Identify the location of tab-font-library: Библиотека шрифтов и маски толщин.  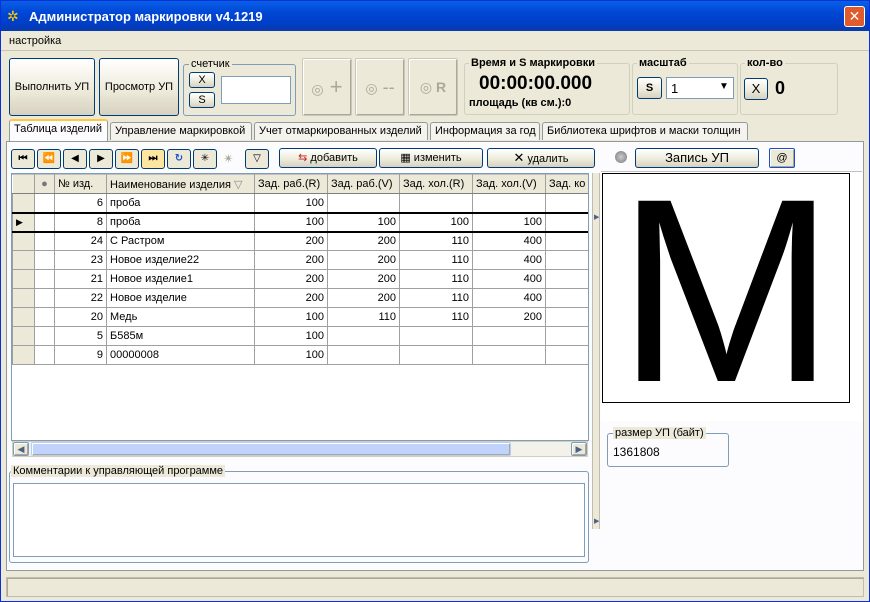
(645, 131).